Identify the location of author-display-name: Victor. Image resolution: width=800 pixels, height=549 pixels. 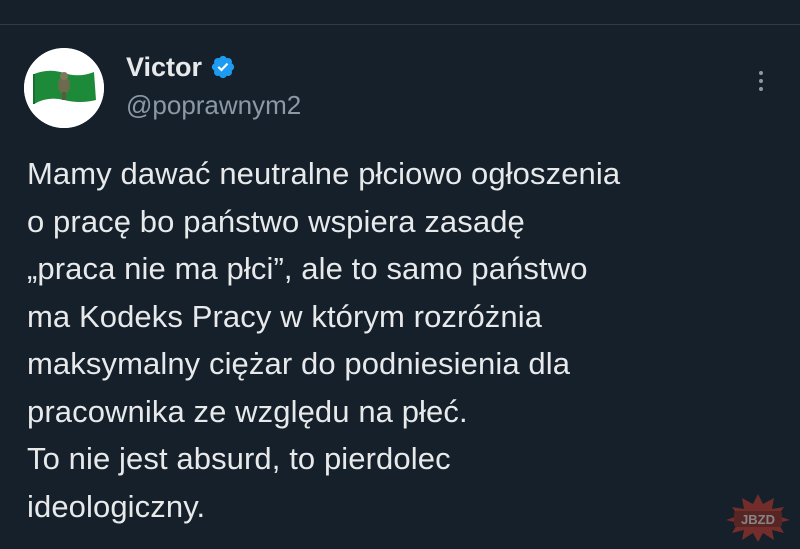
(164, 67).